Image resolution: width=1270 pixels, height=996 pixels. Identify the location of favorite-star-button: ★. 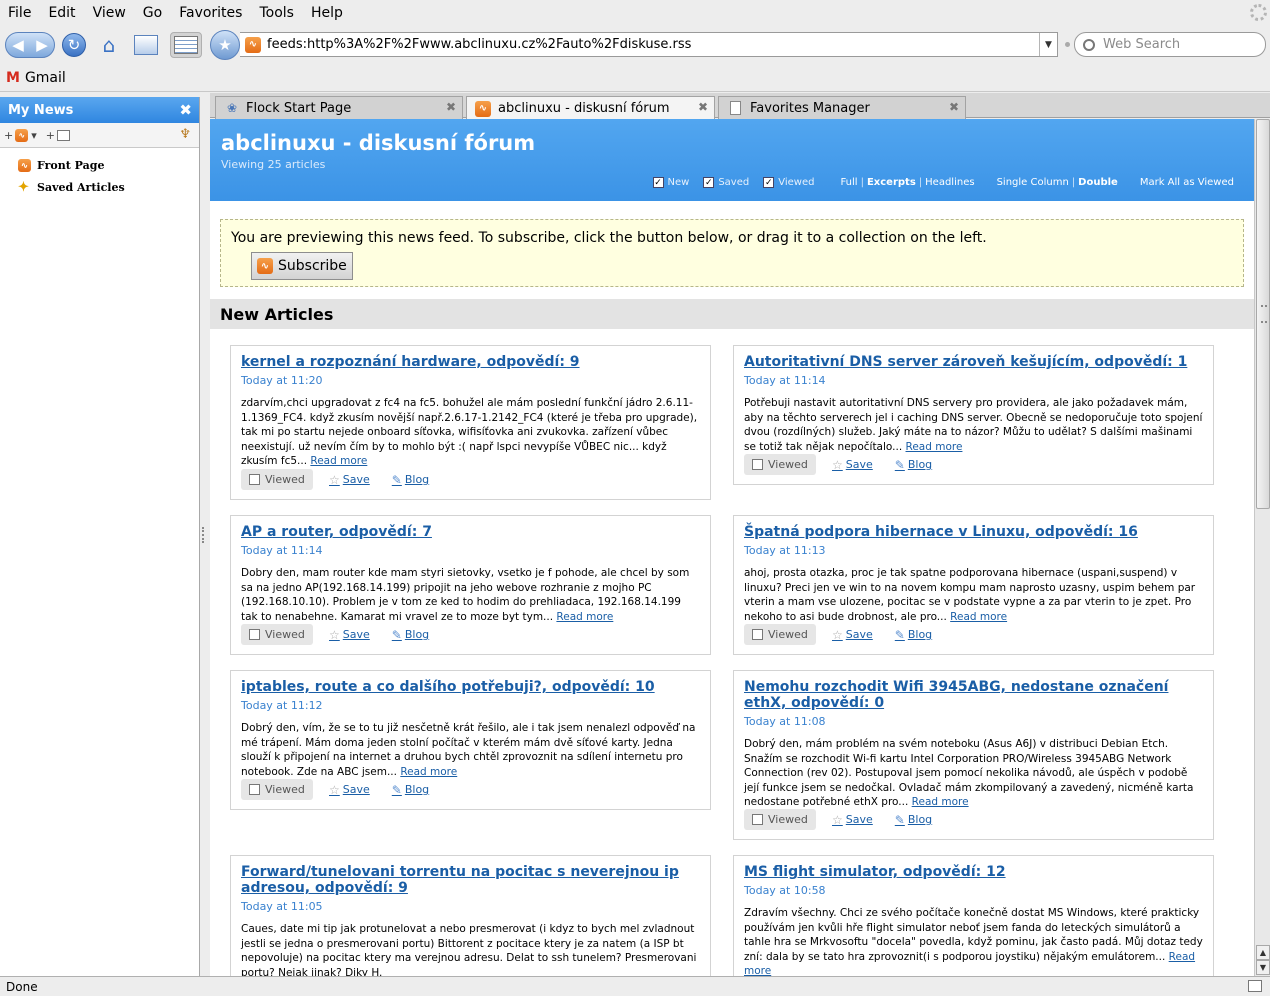
(225, 45).